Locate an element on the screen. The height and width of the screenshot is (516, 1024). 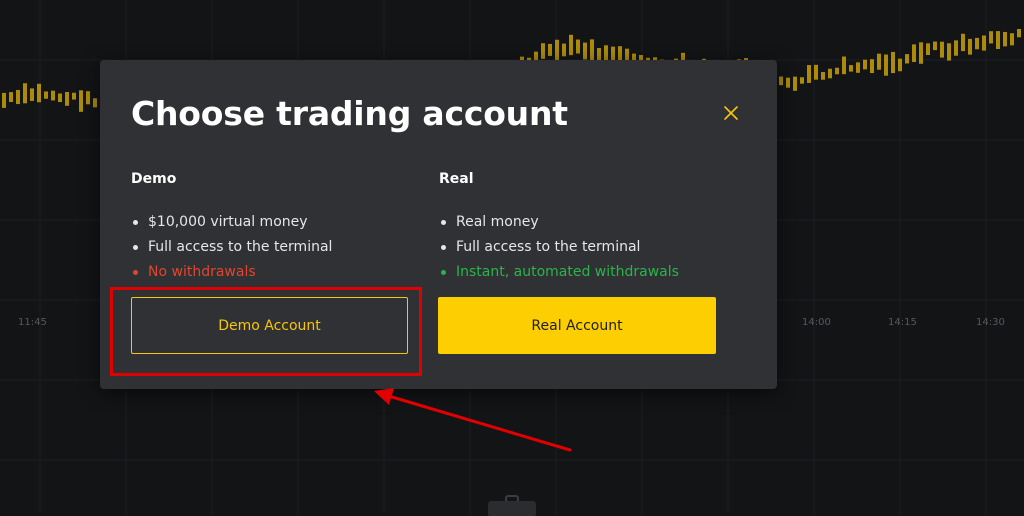
feature-item: $10,000 virtual money is located at coordinates (271, 224).